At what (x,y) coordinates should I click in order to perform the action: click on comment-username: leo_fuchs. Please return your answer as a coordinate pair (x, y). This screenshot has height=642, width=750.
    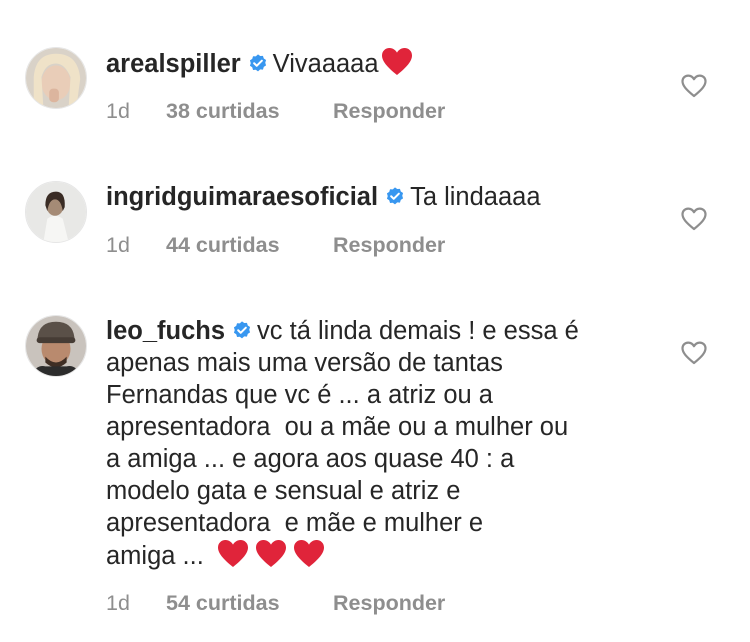
    Looking at the image, I should click on (165, 331).